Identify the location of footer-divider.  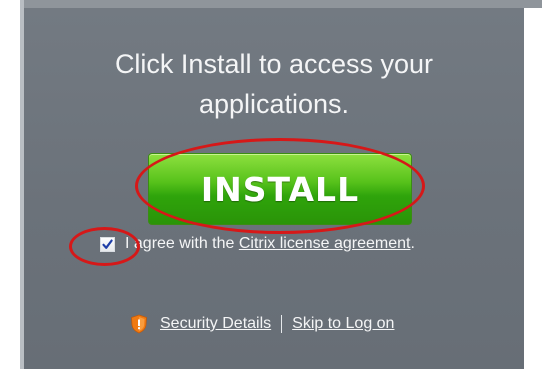
(282, 324).